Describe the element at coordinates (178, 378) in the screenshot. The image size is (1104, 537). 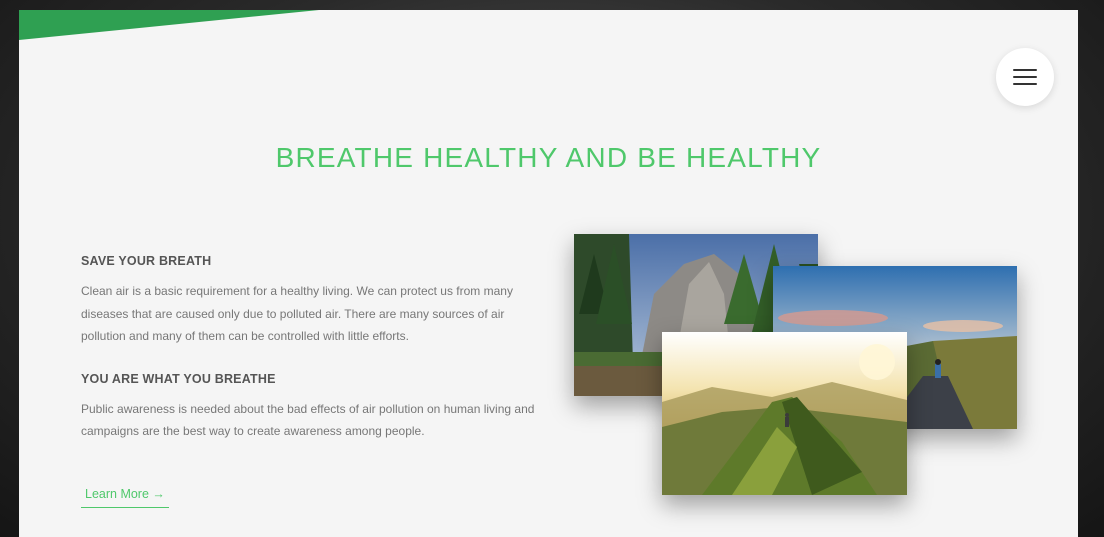
I see `section-heading: YOU ARE WHAT YOU BREATHE` at that location.